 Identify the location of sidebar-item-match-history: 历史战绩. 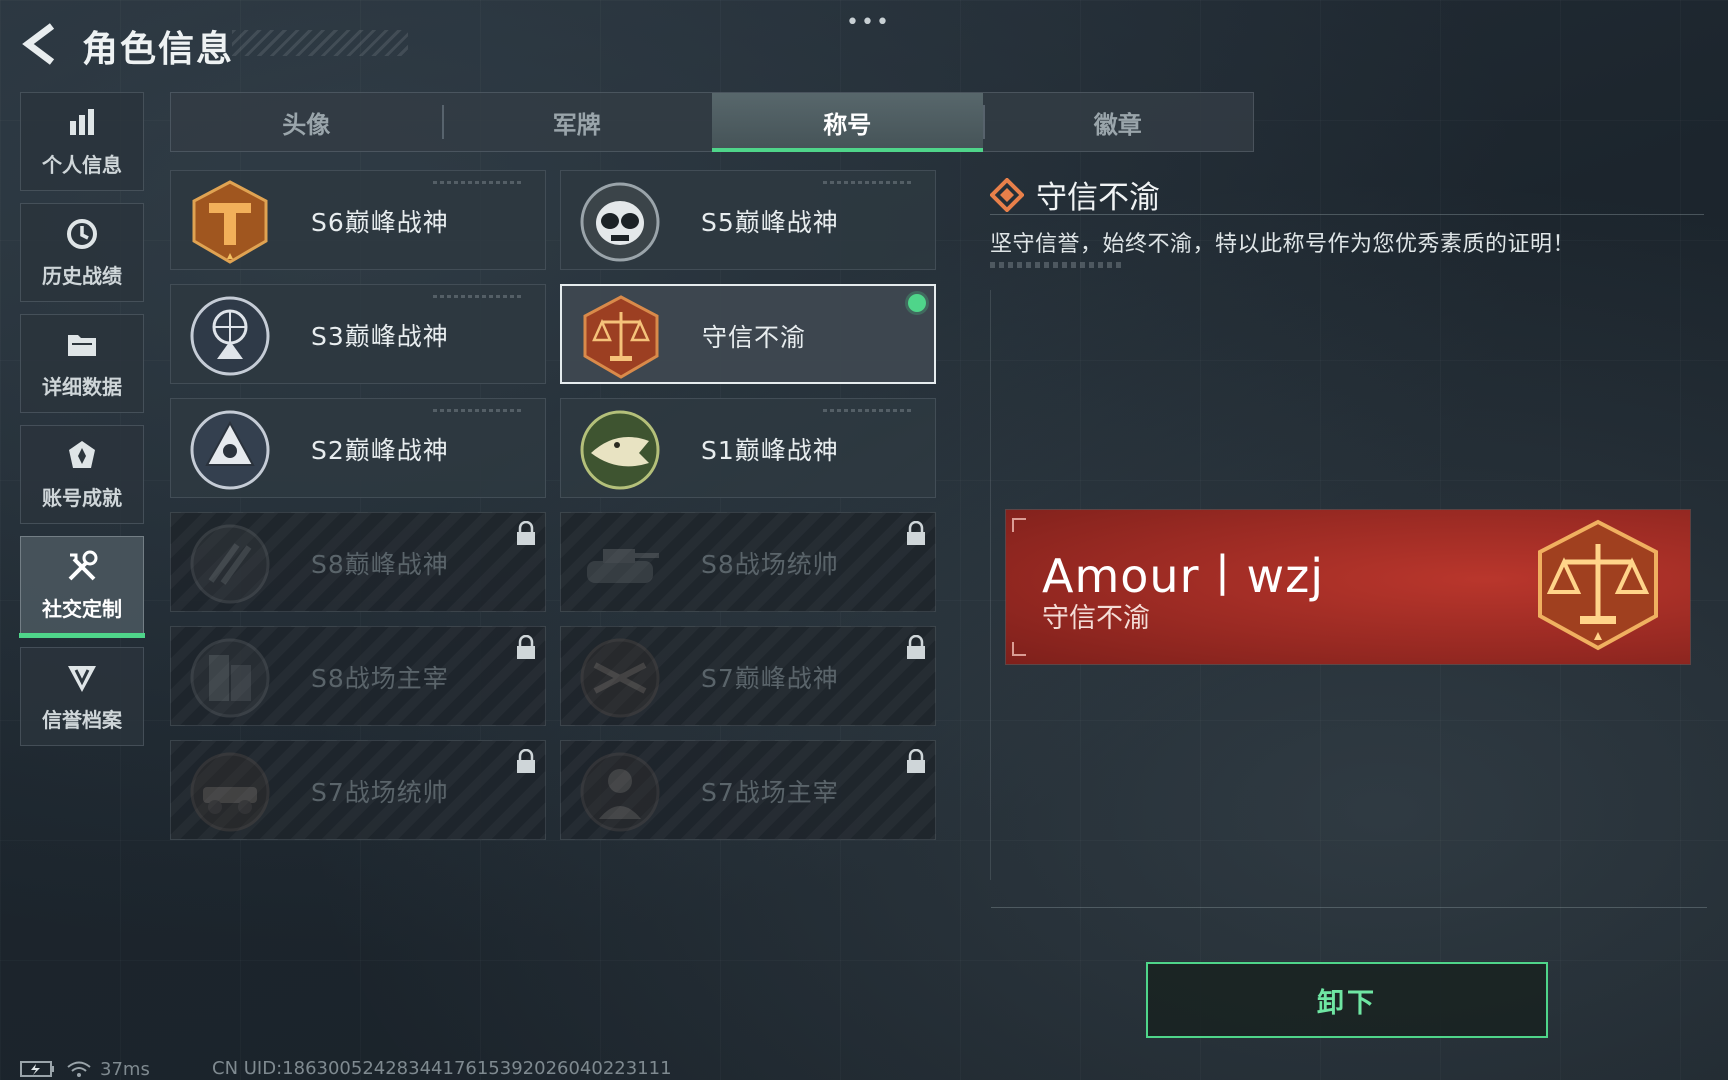
(82, 252).